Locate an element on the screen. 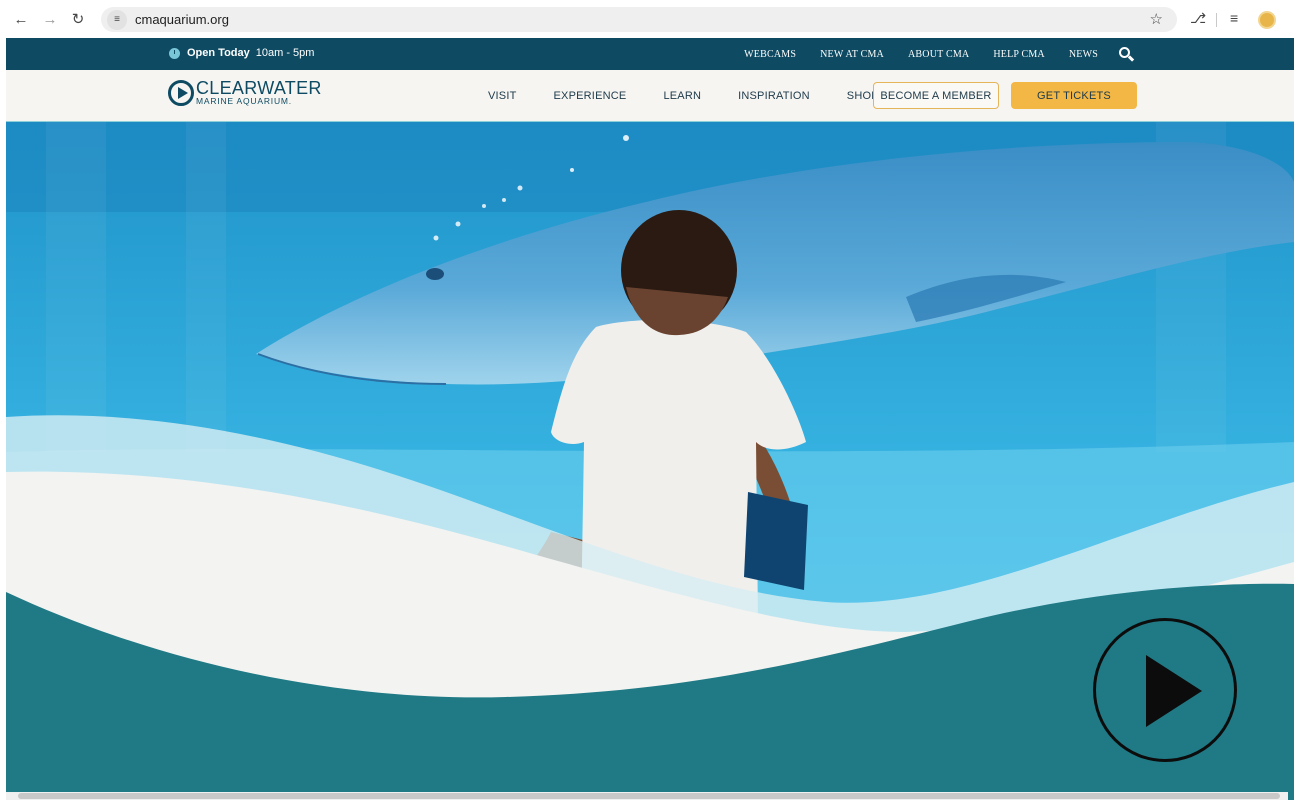 The image size is (1294, 800). browser-toolbar: ← → ↻ ≡ cmaquarium.org ☆ ⎇ ≡ is located at coordinates (647, 19).